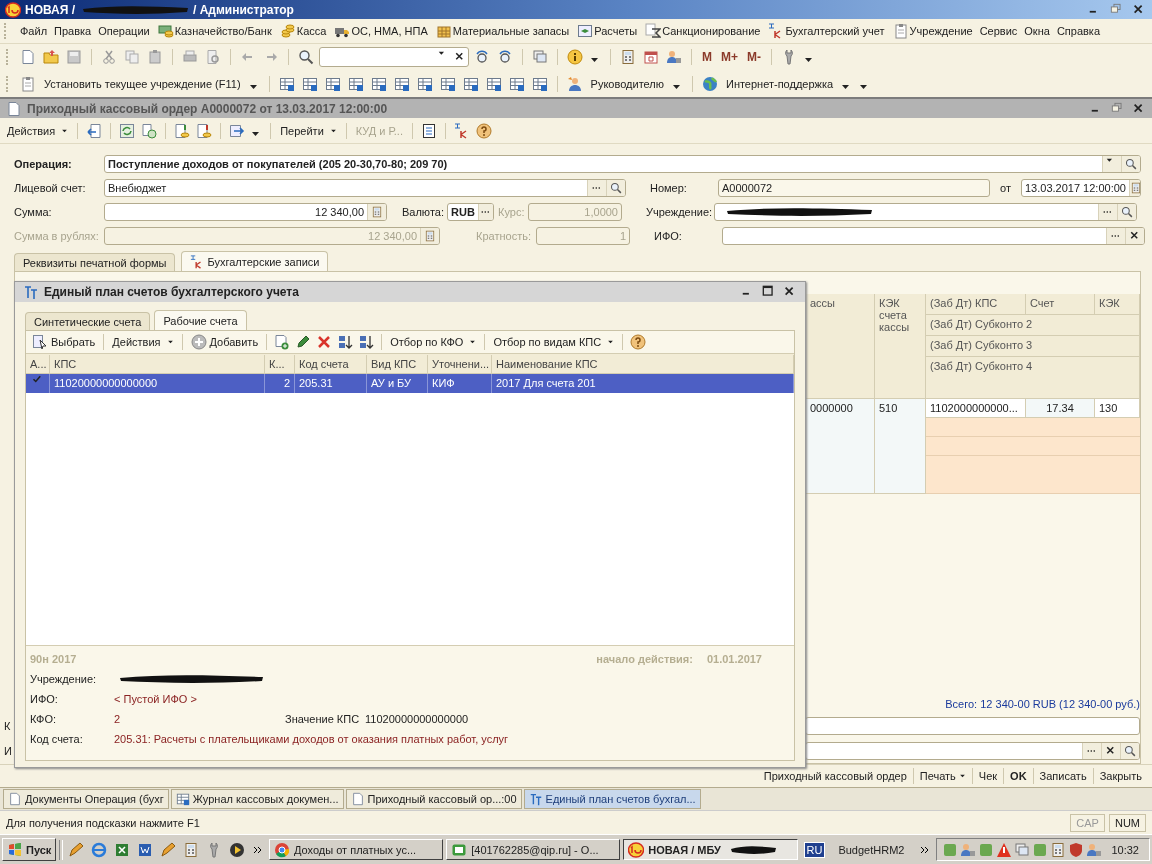 This screenshot has height=864, width=1152. I want to click on menu-button: Перейти, so click(308, 130).